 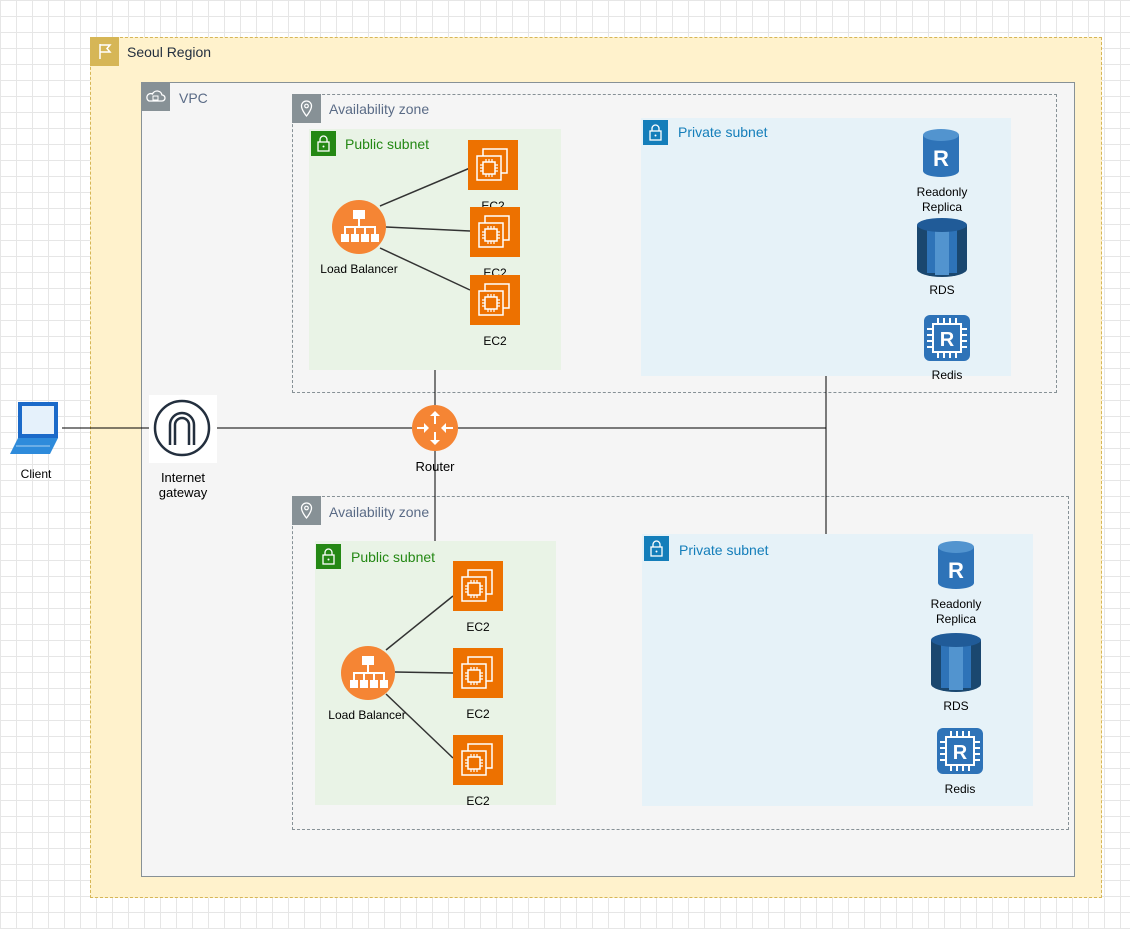 I want to click on internet-gateway-label: Internet gateway, so click(x=183, y=485).